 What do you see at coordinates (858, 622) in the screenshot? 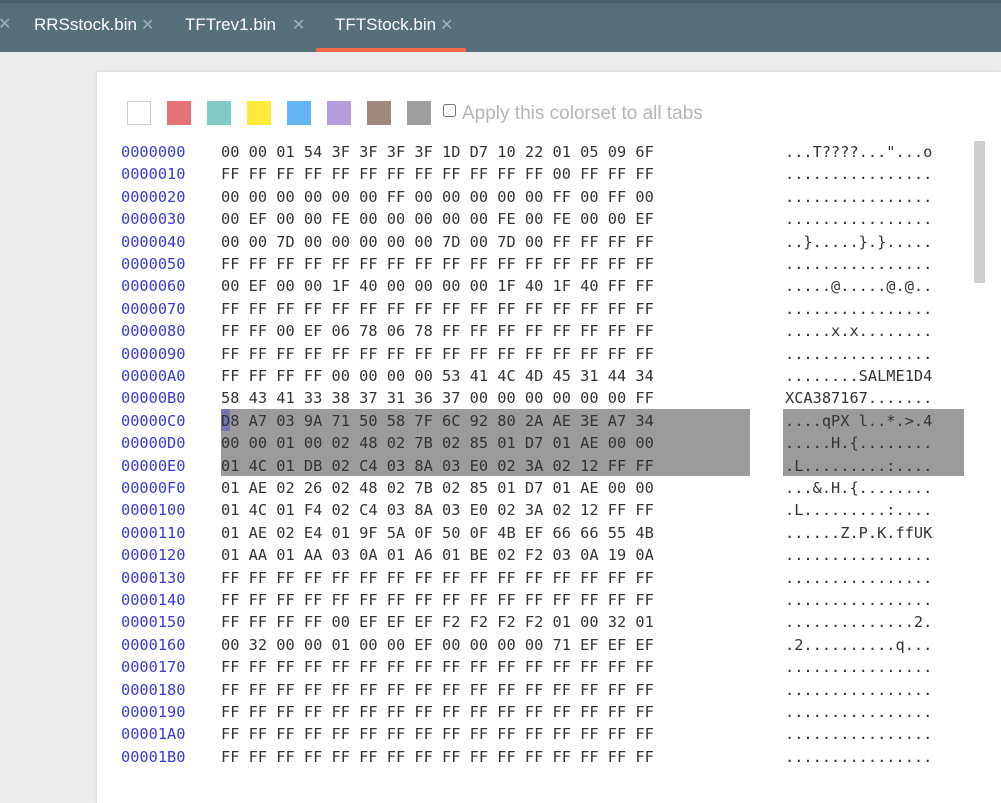
I see `hex-ascii: ..............2.` at bounding box center [858, 622].